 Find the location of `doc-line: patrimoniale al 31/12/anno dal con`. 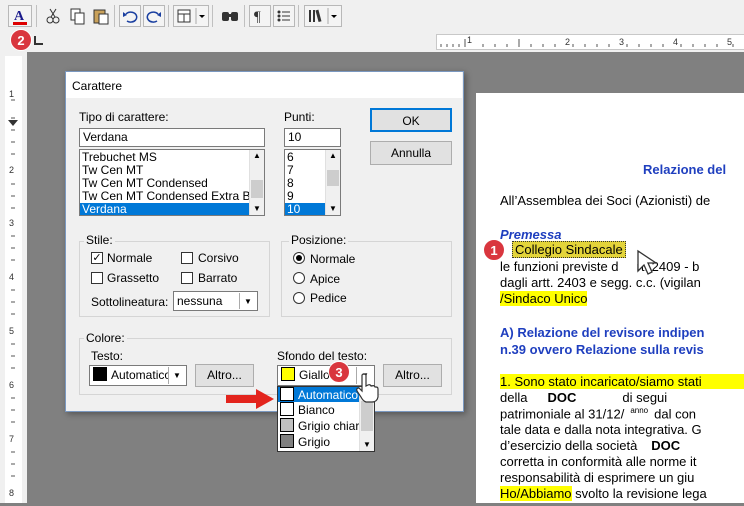

doc-line: patrimoniale al 31/12/anno dal con is located at coordinates (598, 413).